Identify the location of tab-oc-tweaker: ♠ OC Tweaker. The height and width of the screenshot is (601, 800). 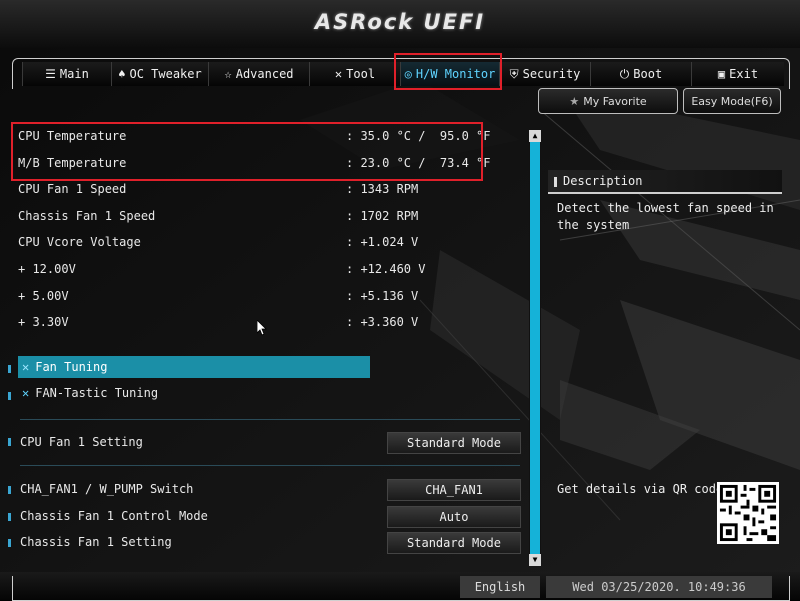
(159, 74).